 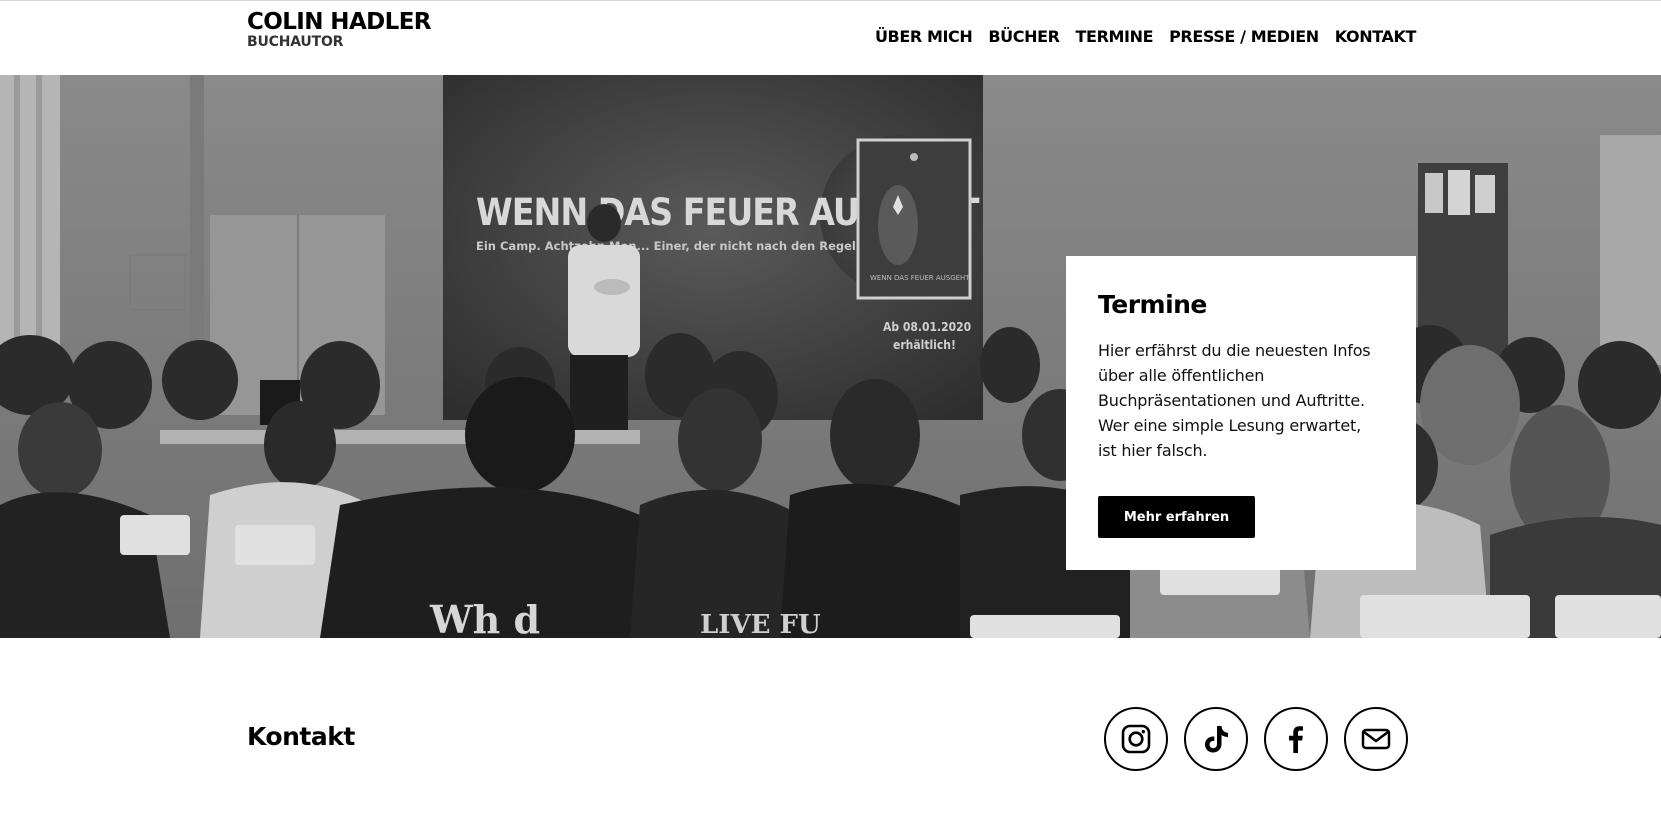 I want to click on card-title: Termine, so click(x=1152, y=304).